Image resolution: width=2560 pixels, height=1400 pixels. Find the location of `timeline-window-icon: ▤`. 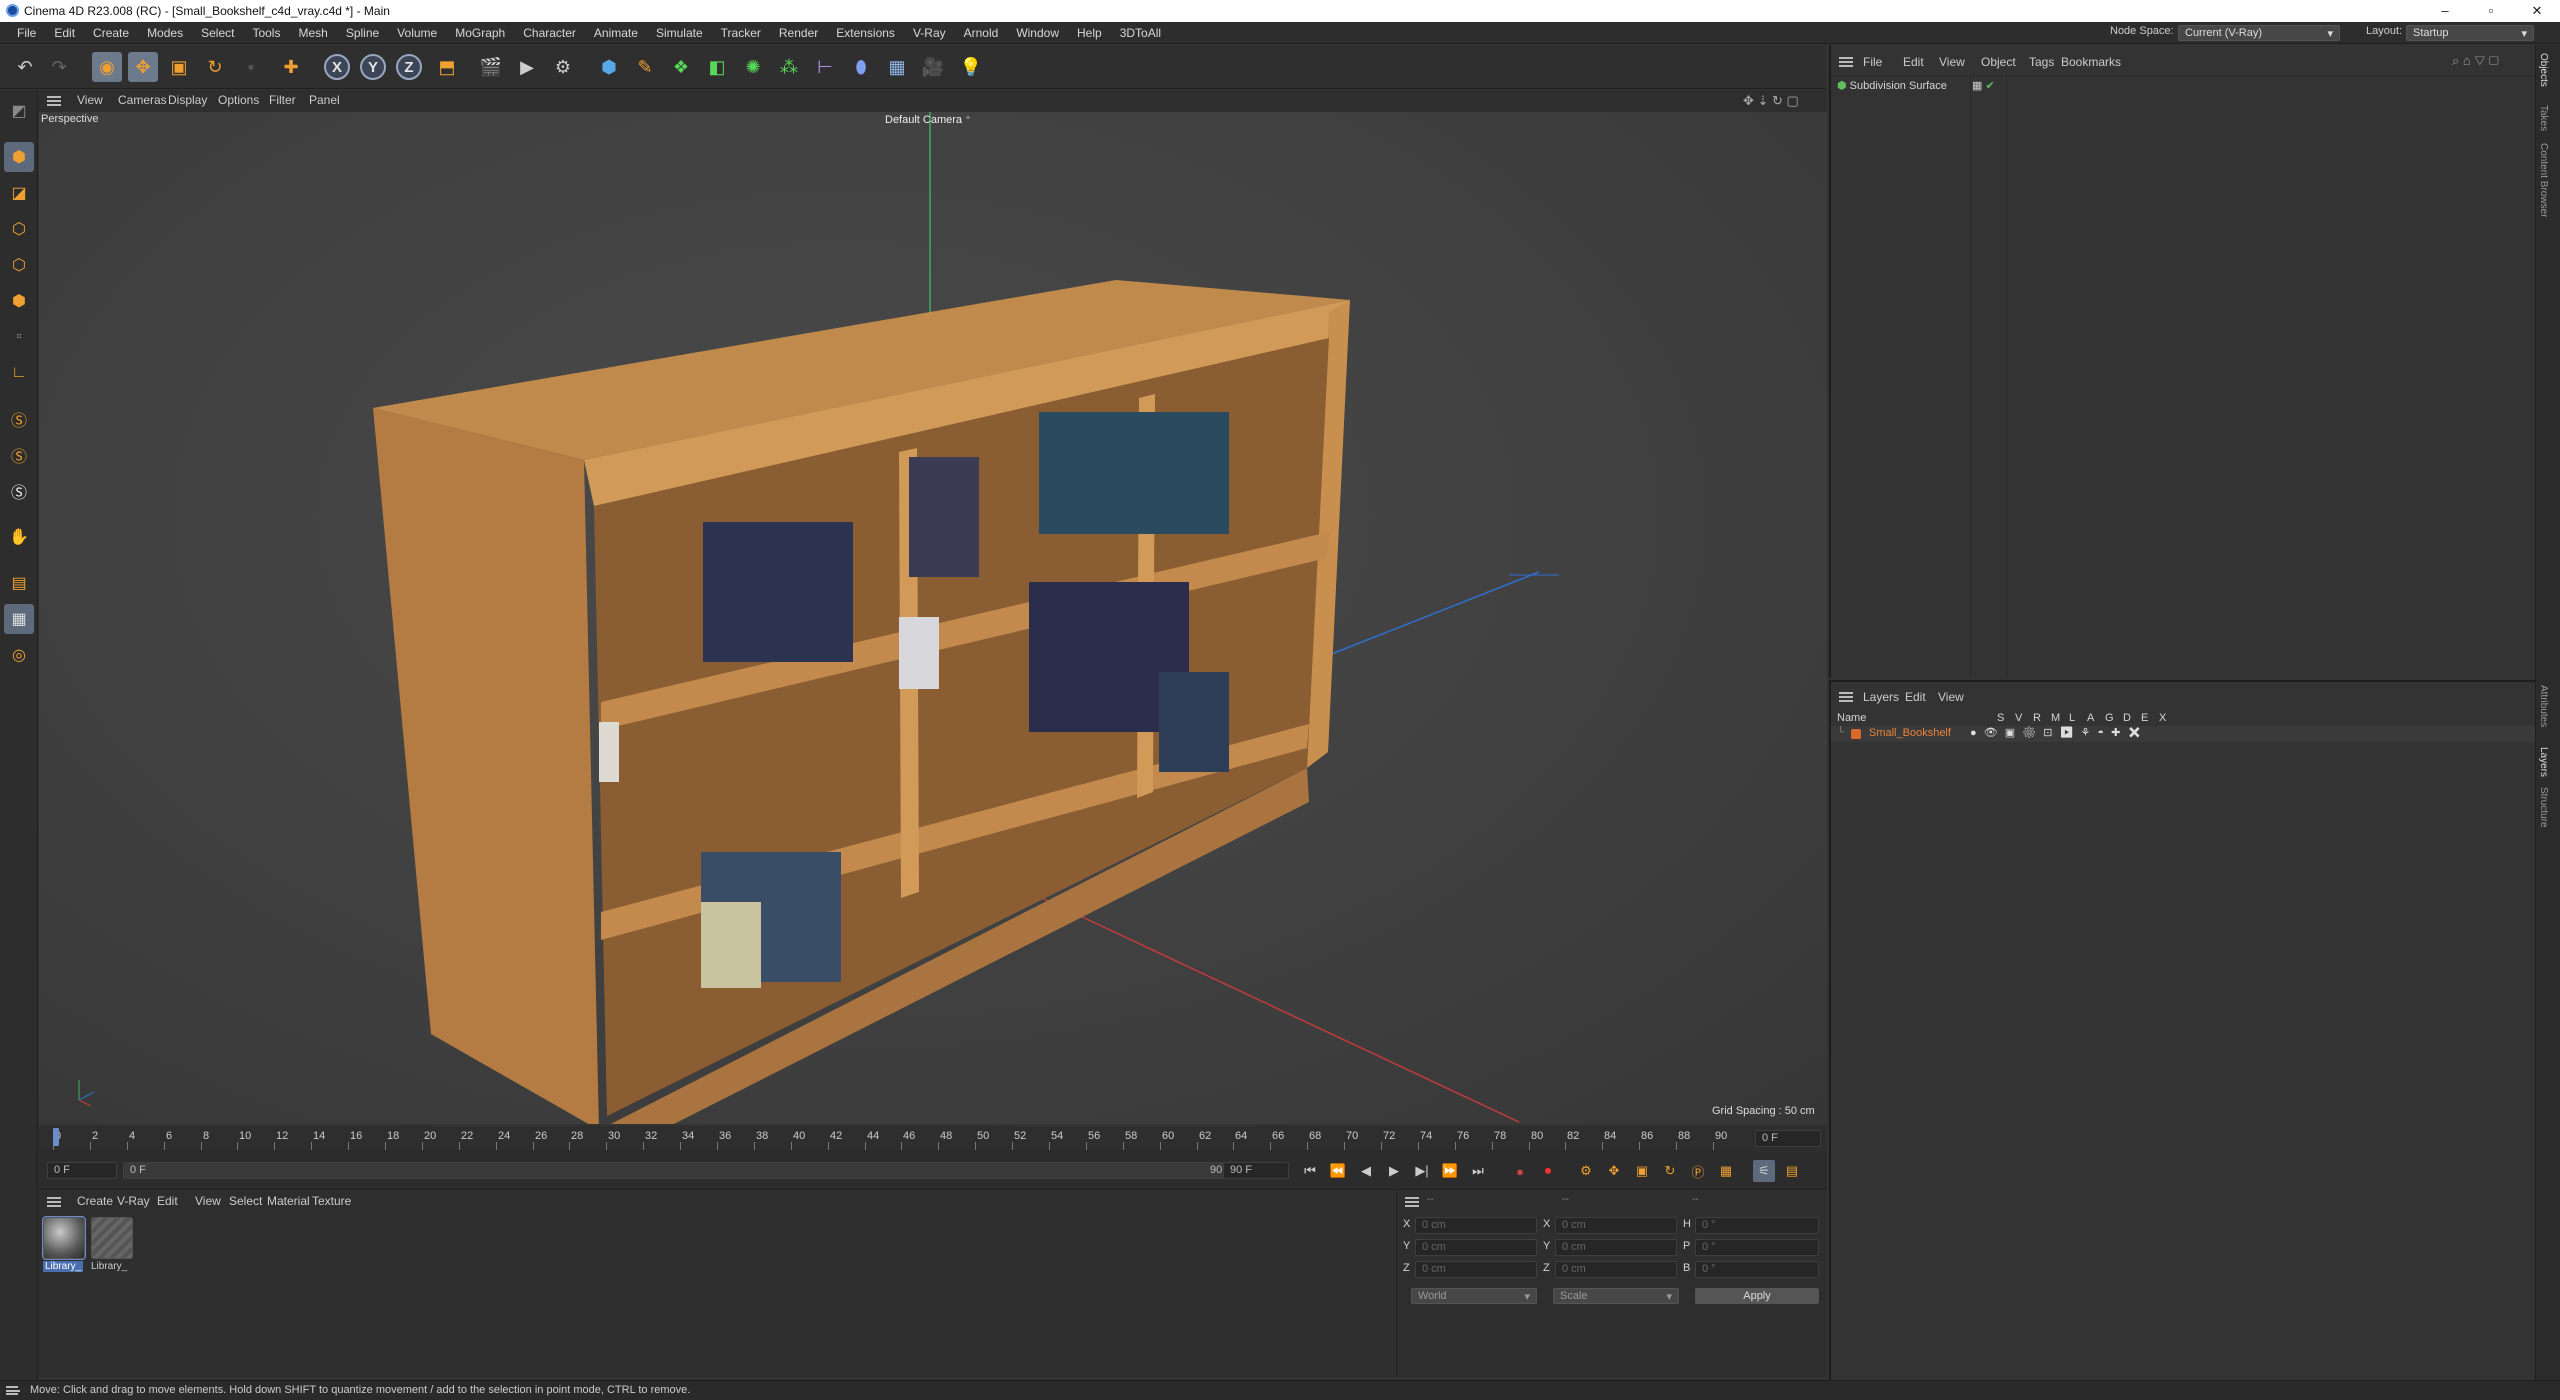

timeline-window-icon: ▤ is located at coordinates (1792, 1171).